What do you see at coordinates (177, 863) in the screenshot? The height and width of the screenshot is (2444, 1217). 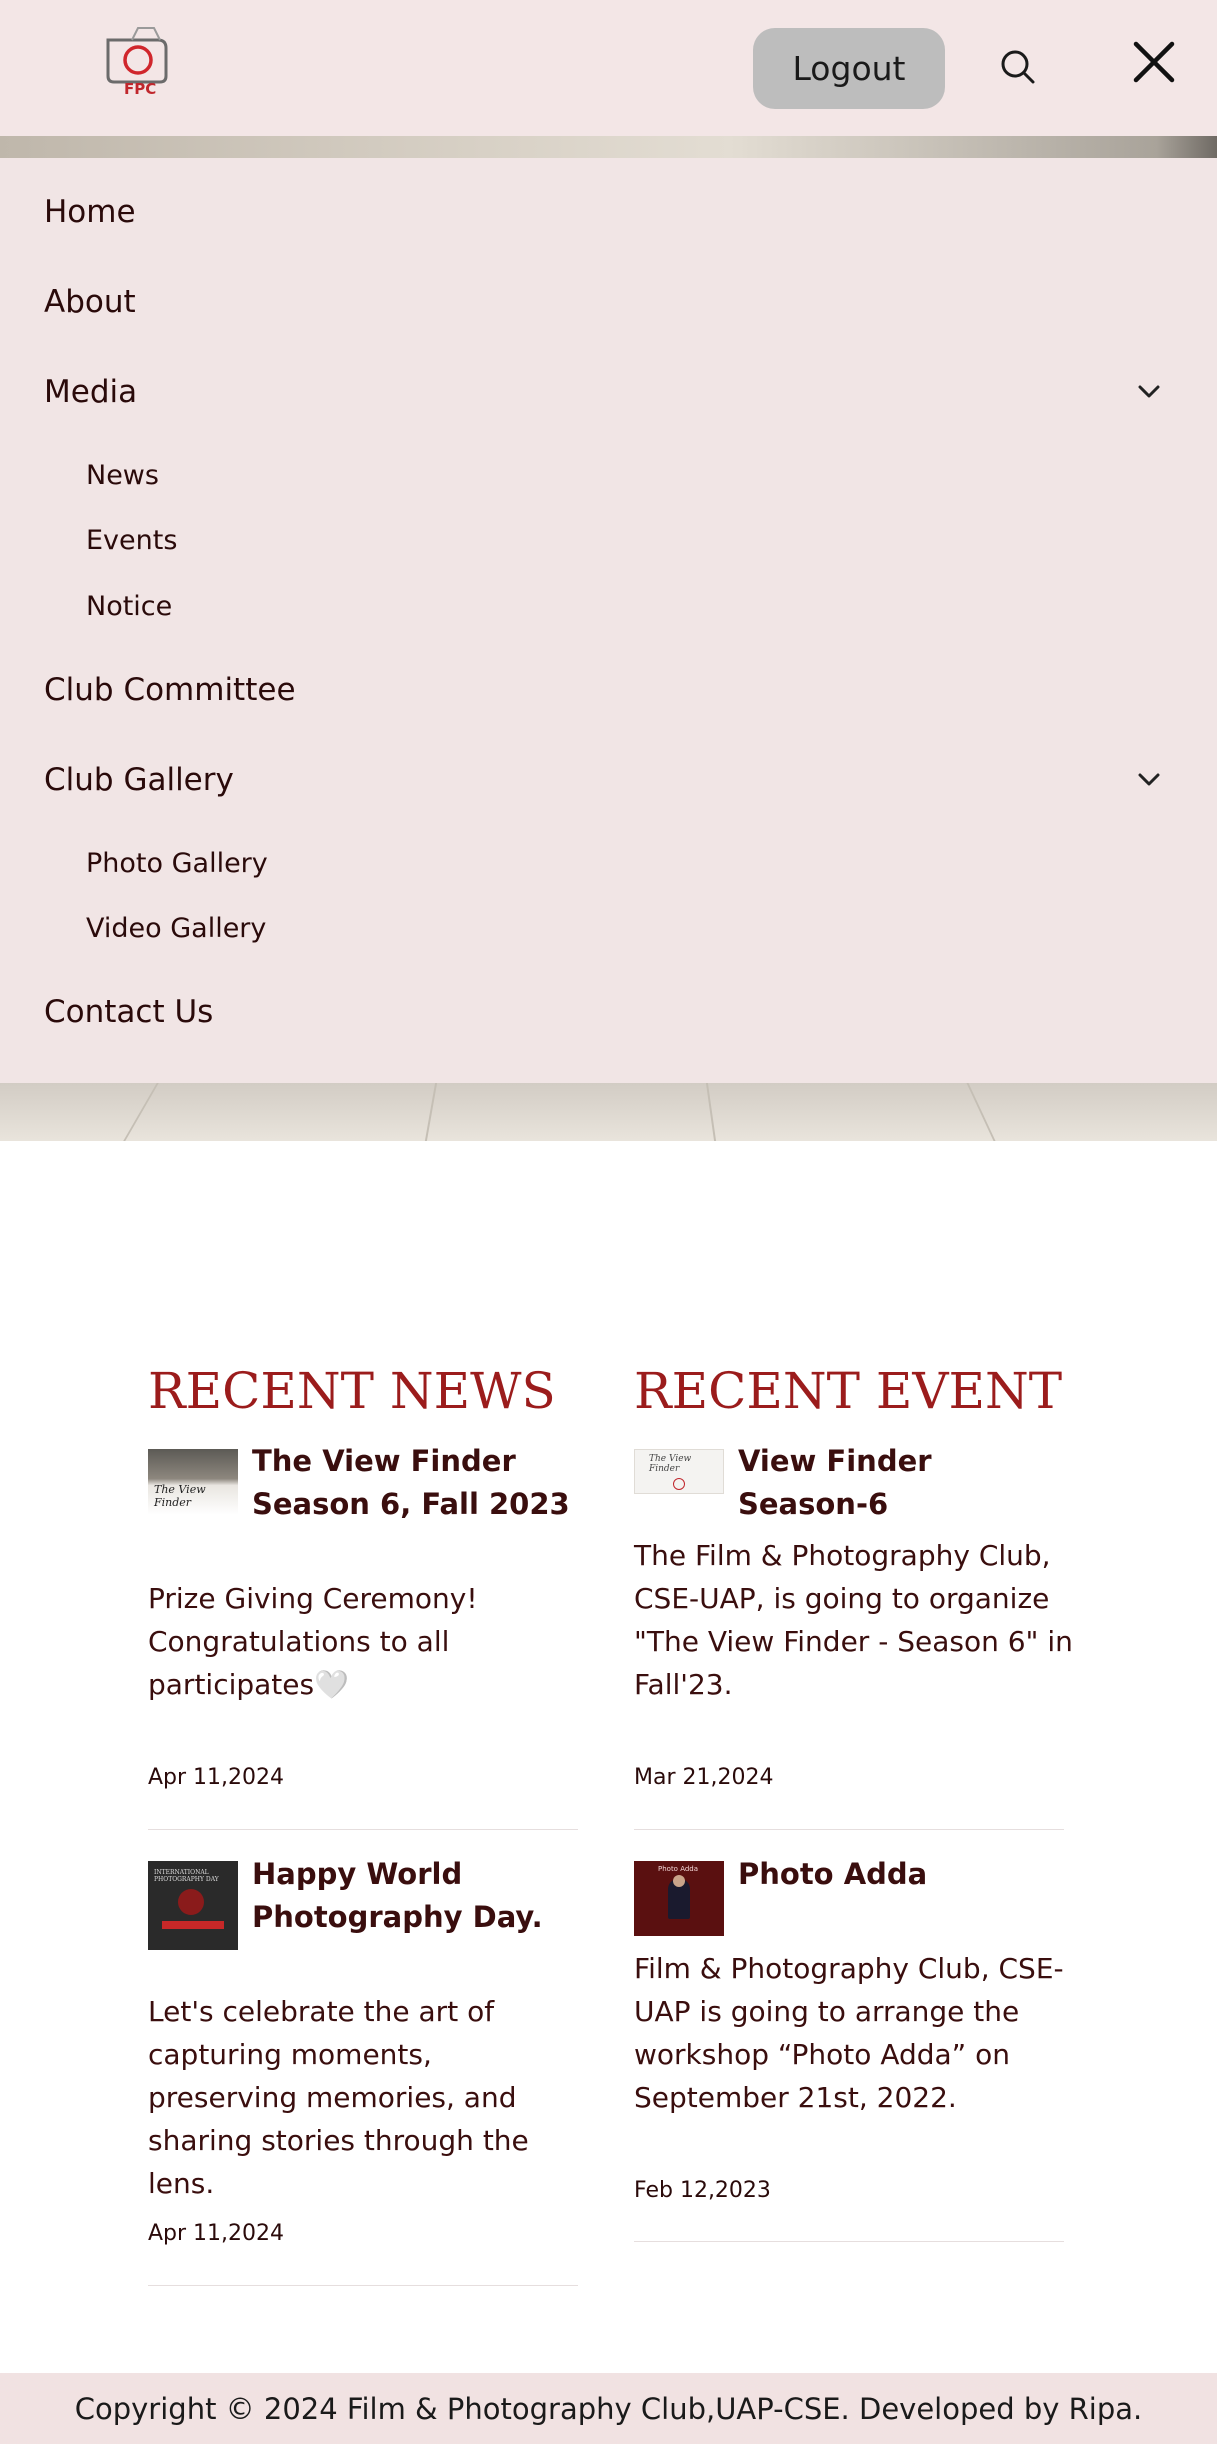 I see `submenu-item-photo-gallery: Photo Gallery` at bounding box center [177, 863].